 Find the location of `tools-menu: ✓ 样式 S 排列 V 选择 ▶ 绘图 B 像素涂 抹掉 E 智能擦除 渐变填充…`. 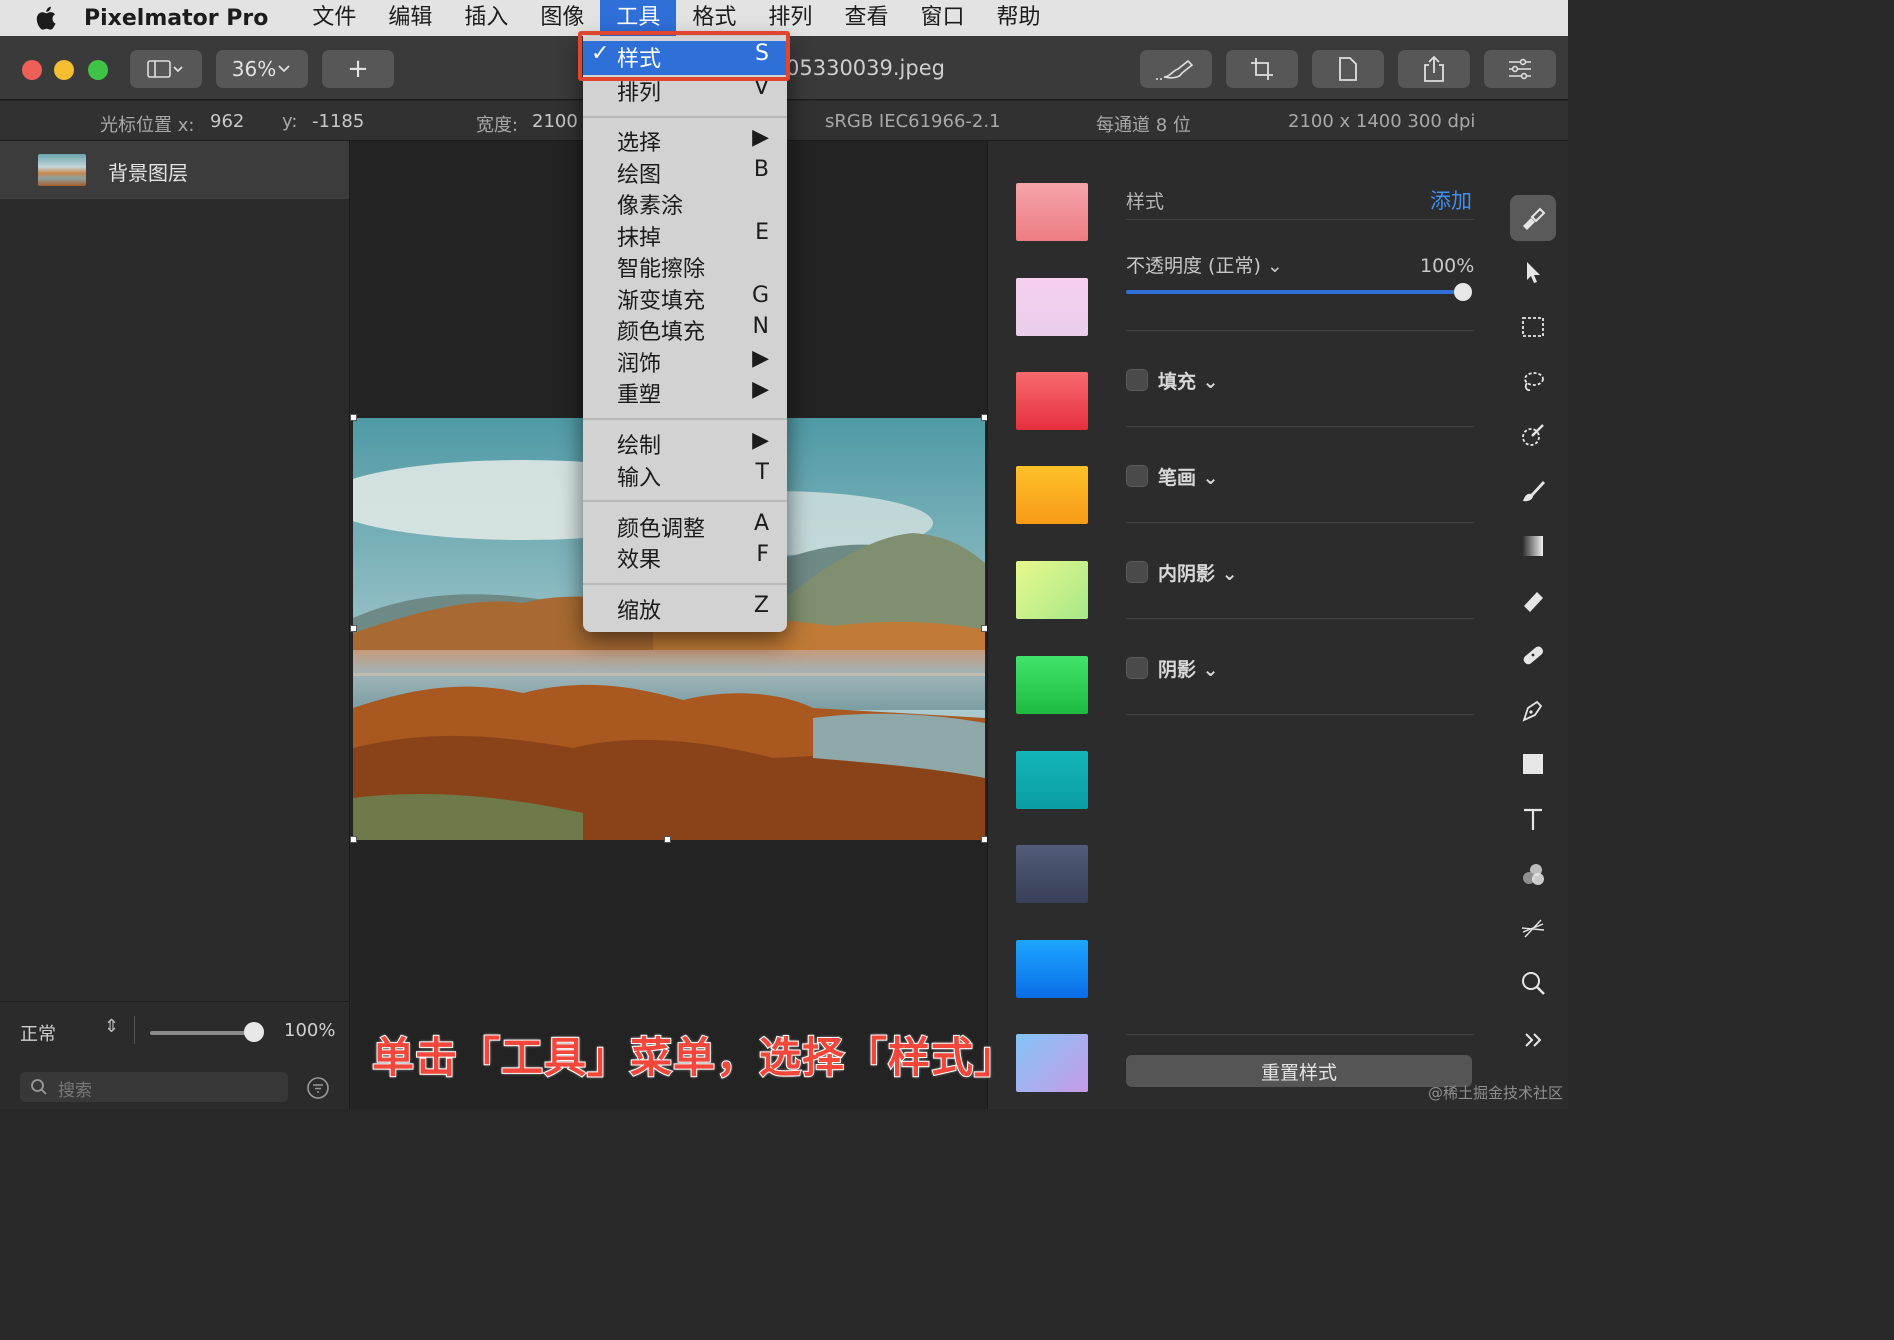

tools-menu: ✓ 样式 S 排列 V 选择 ▶ 绘图 B 像素涂 抹掉 E 智能擦除 渐变填充… is located at coordinates (685, 334).